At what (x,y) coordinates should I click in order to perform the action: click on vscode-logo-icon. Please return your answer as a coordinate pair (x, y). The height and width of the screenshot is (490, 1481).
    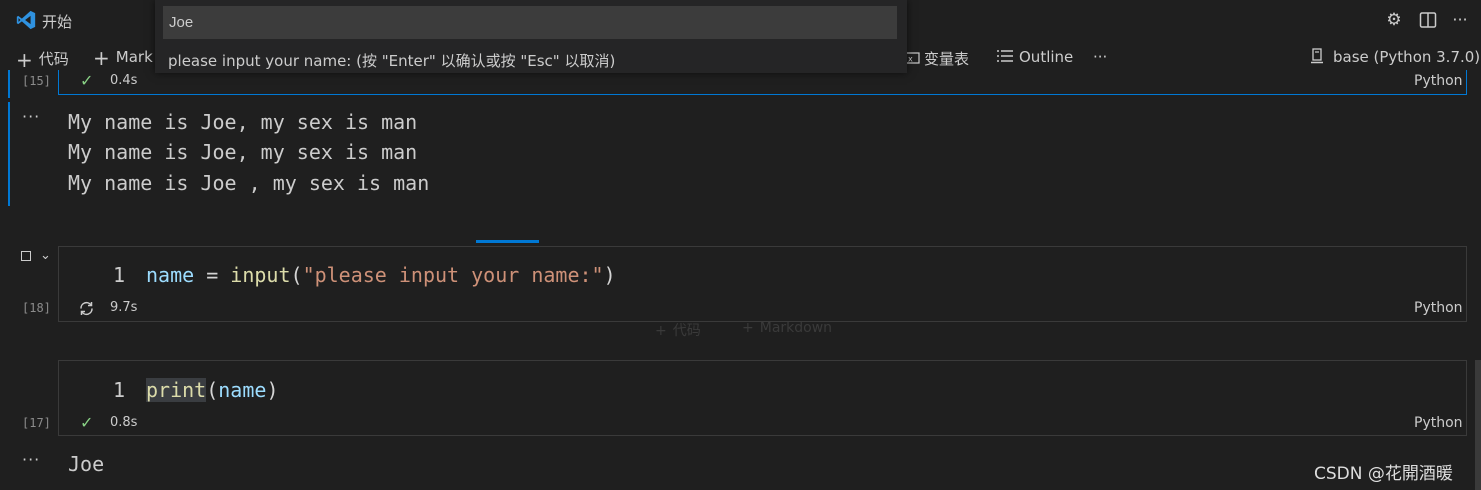
    Looking at the image, I should click on (26, 20).